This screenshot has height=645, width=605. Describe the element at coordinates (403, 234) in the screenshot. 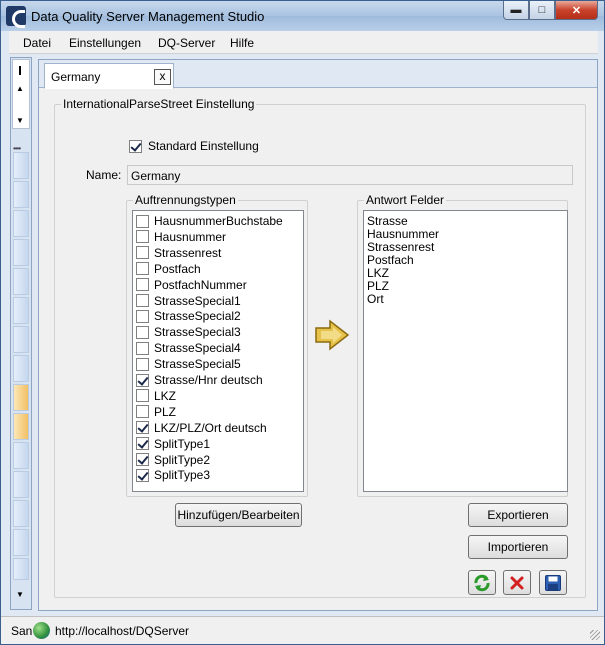

I see `answer-field-item: Hausnummer` at that location.